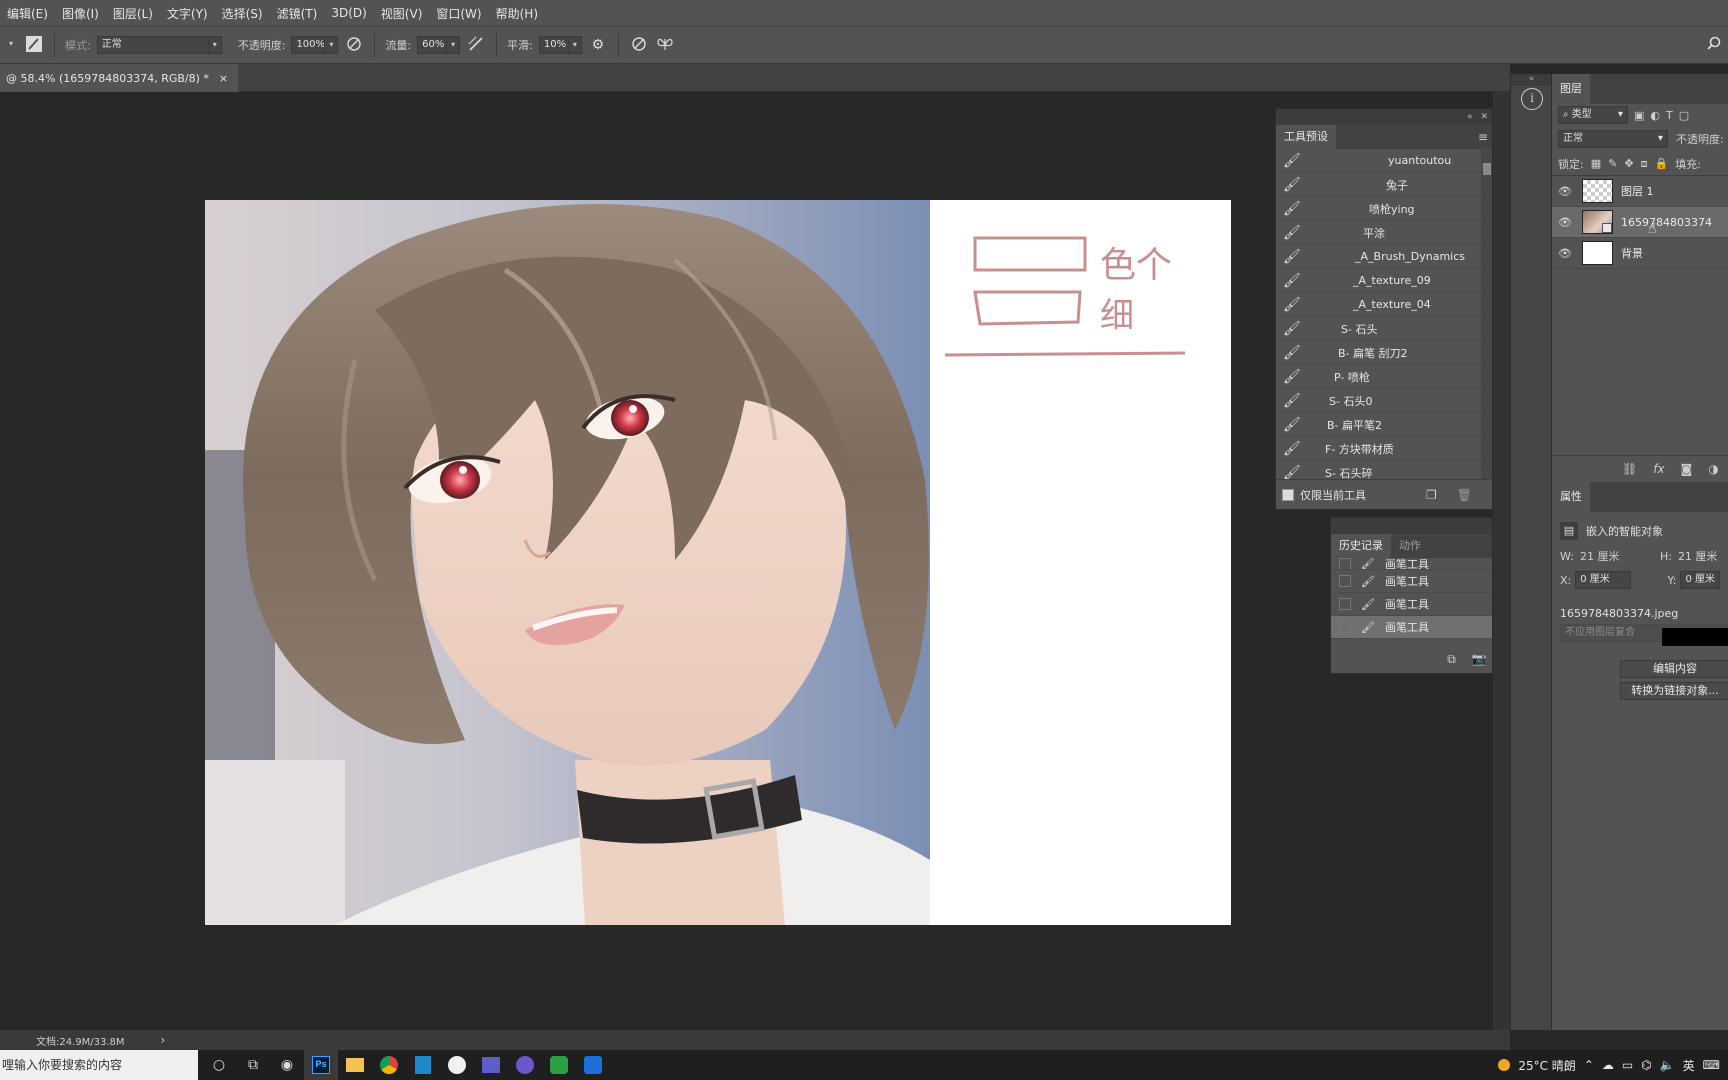 Image resolution: width=1728 pixels, height=1080 pixels. I want to click on close-icon: ×, so click(223, 78).